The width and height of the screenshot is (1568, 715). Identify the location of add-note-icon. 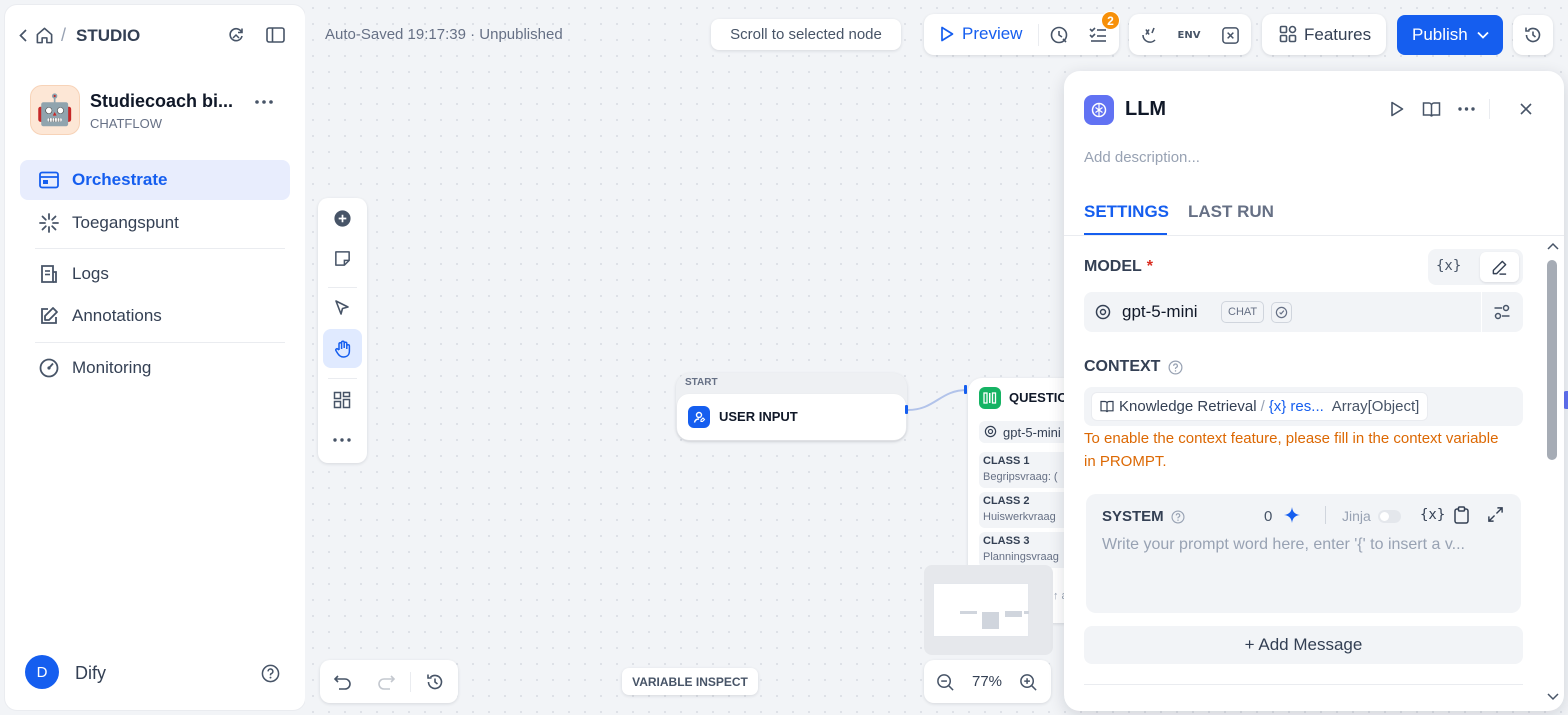
(342, 258).